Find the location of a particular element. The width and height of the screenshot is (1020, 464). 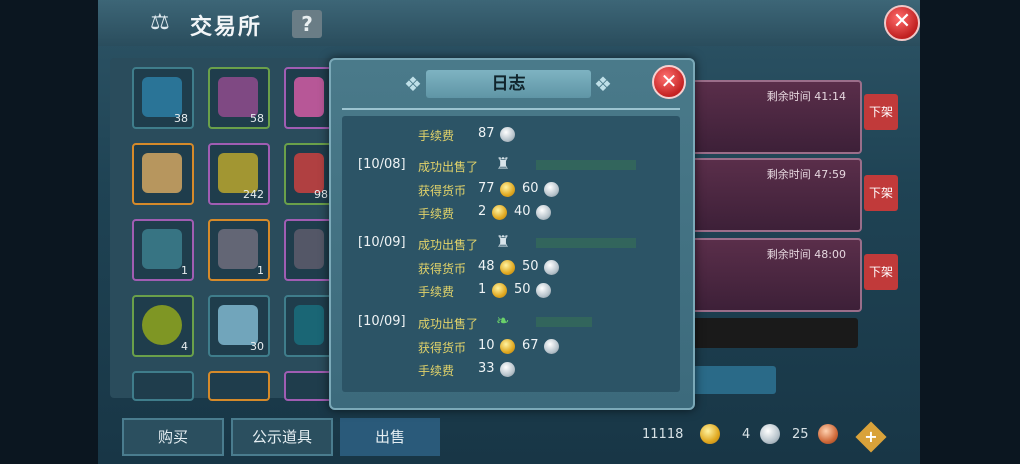

scale-item-icon is located at coordinates (309, 325).